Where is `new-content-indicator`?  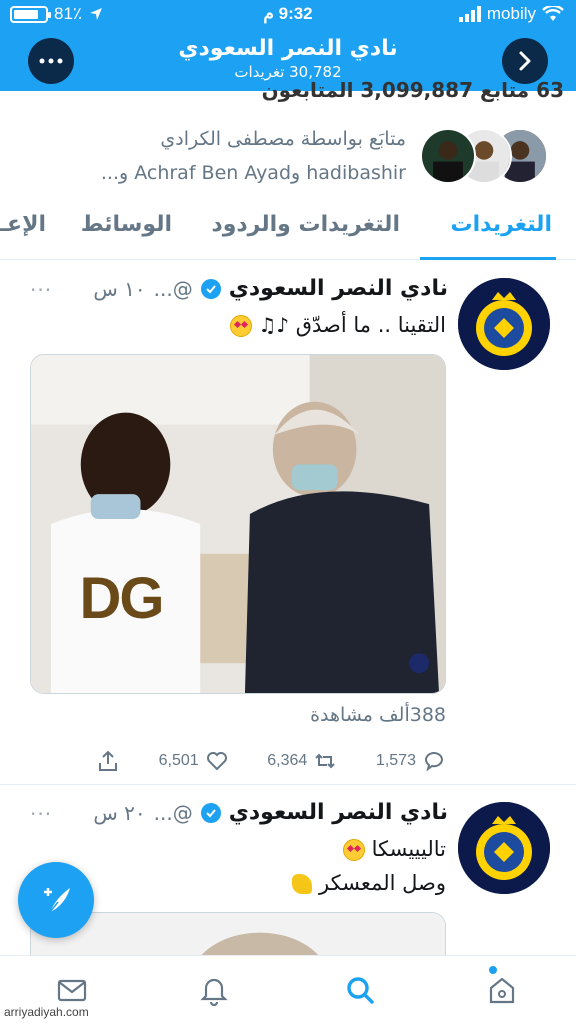 new-content-indicator is located at coordinates (493, 970).